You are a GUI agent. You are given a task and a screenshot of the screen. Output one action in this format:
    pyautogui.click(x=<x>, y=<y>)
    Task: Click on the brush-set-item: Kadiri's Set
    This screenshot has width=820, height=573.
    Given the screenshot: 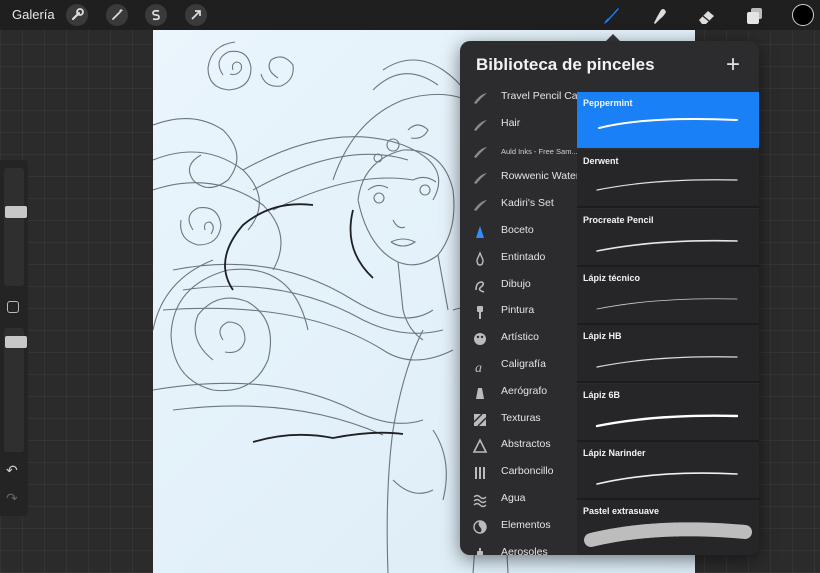 What is the action you would take?
    pyautogui.click(x=518, y=205)
    